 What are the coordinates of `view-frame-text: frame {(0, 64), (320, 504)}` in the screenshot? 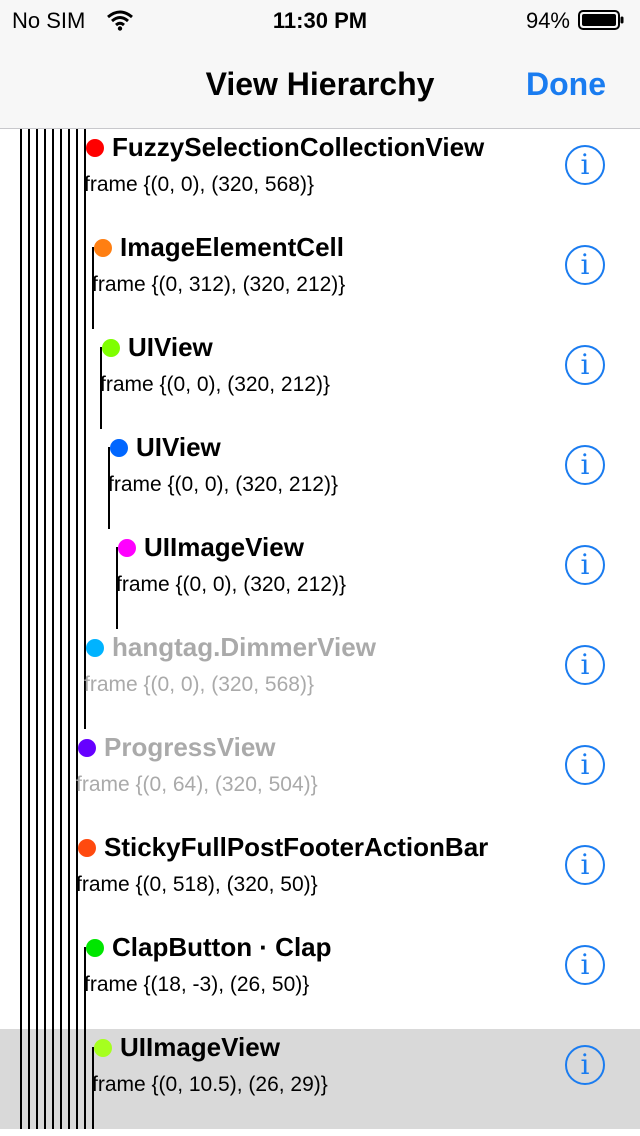 It's located at (197, 784).